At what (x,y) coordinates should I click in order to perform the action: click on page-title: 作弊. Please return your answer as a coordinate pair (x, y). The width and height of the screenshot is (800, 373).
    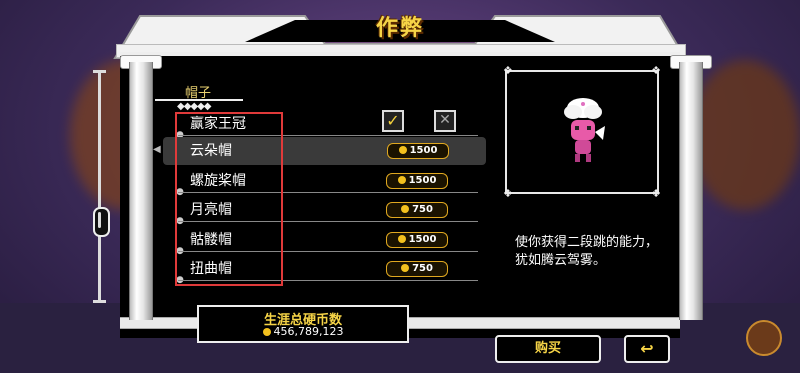
    Looking at the image, I should click on (399, 28).